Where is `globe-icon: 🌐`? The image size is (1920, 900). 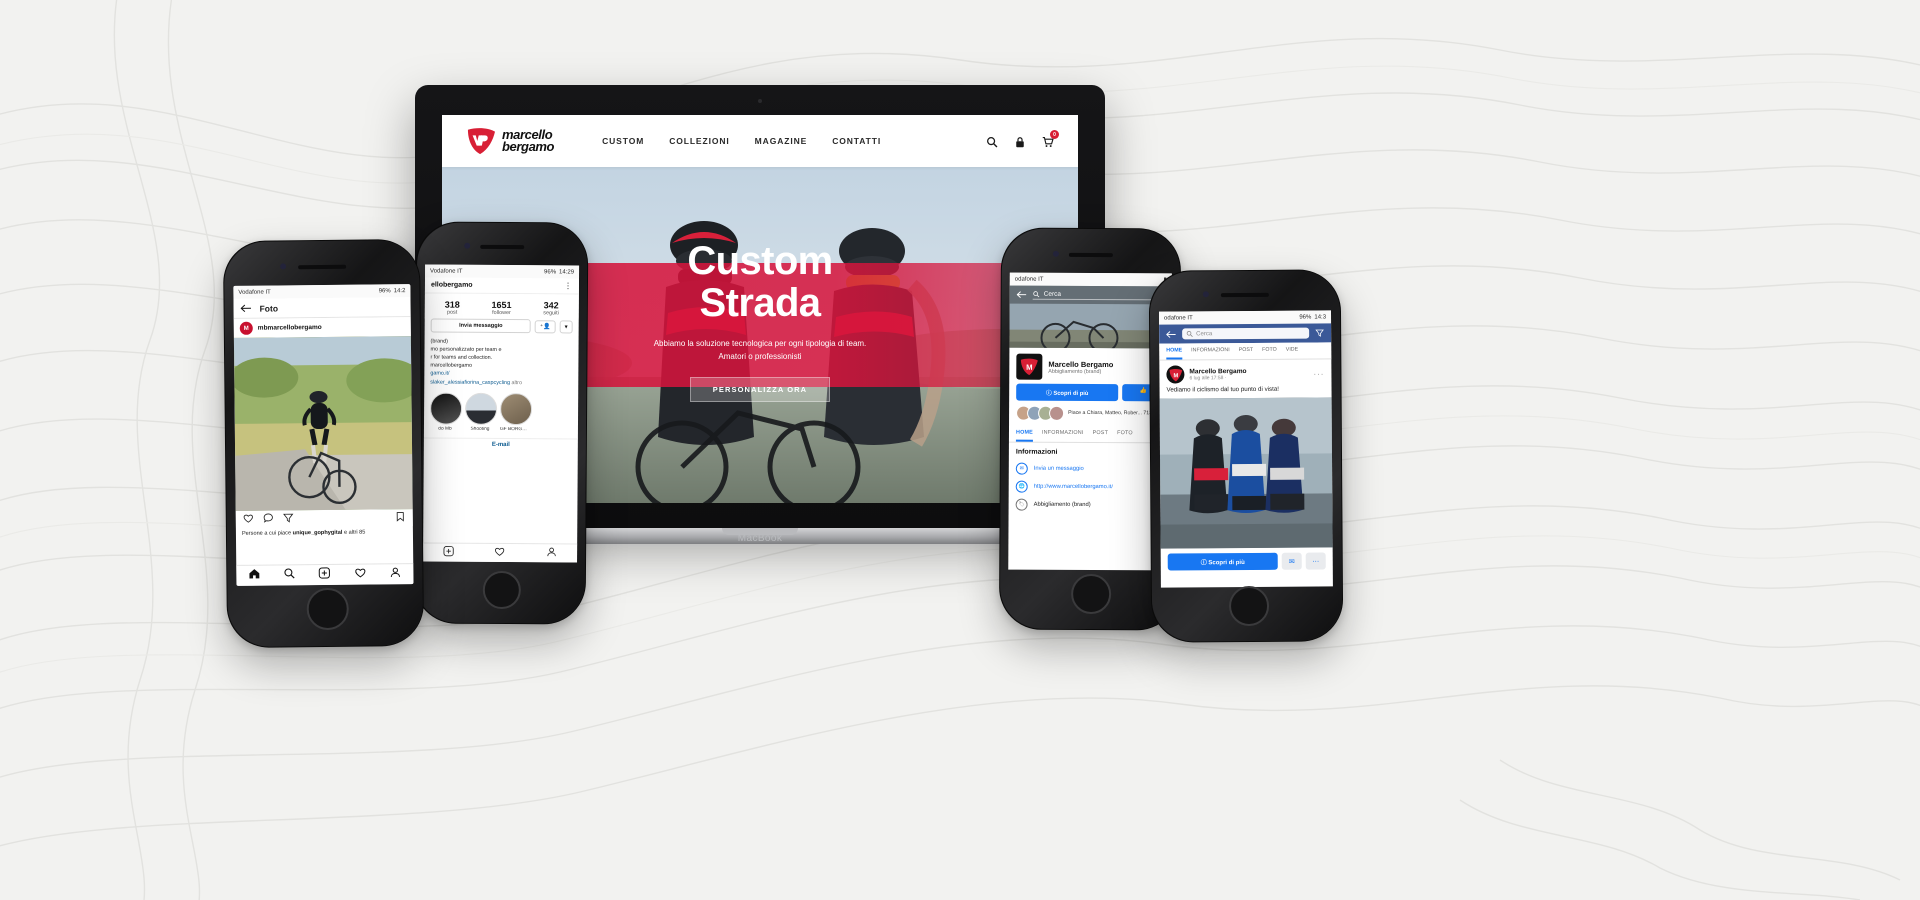
globe-icon: 🌐 is located at coordinates (1021, 486).